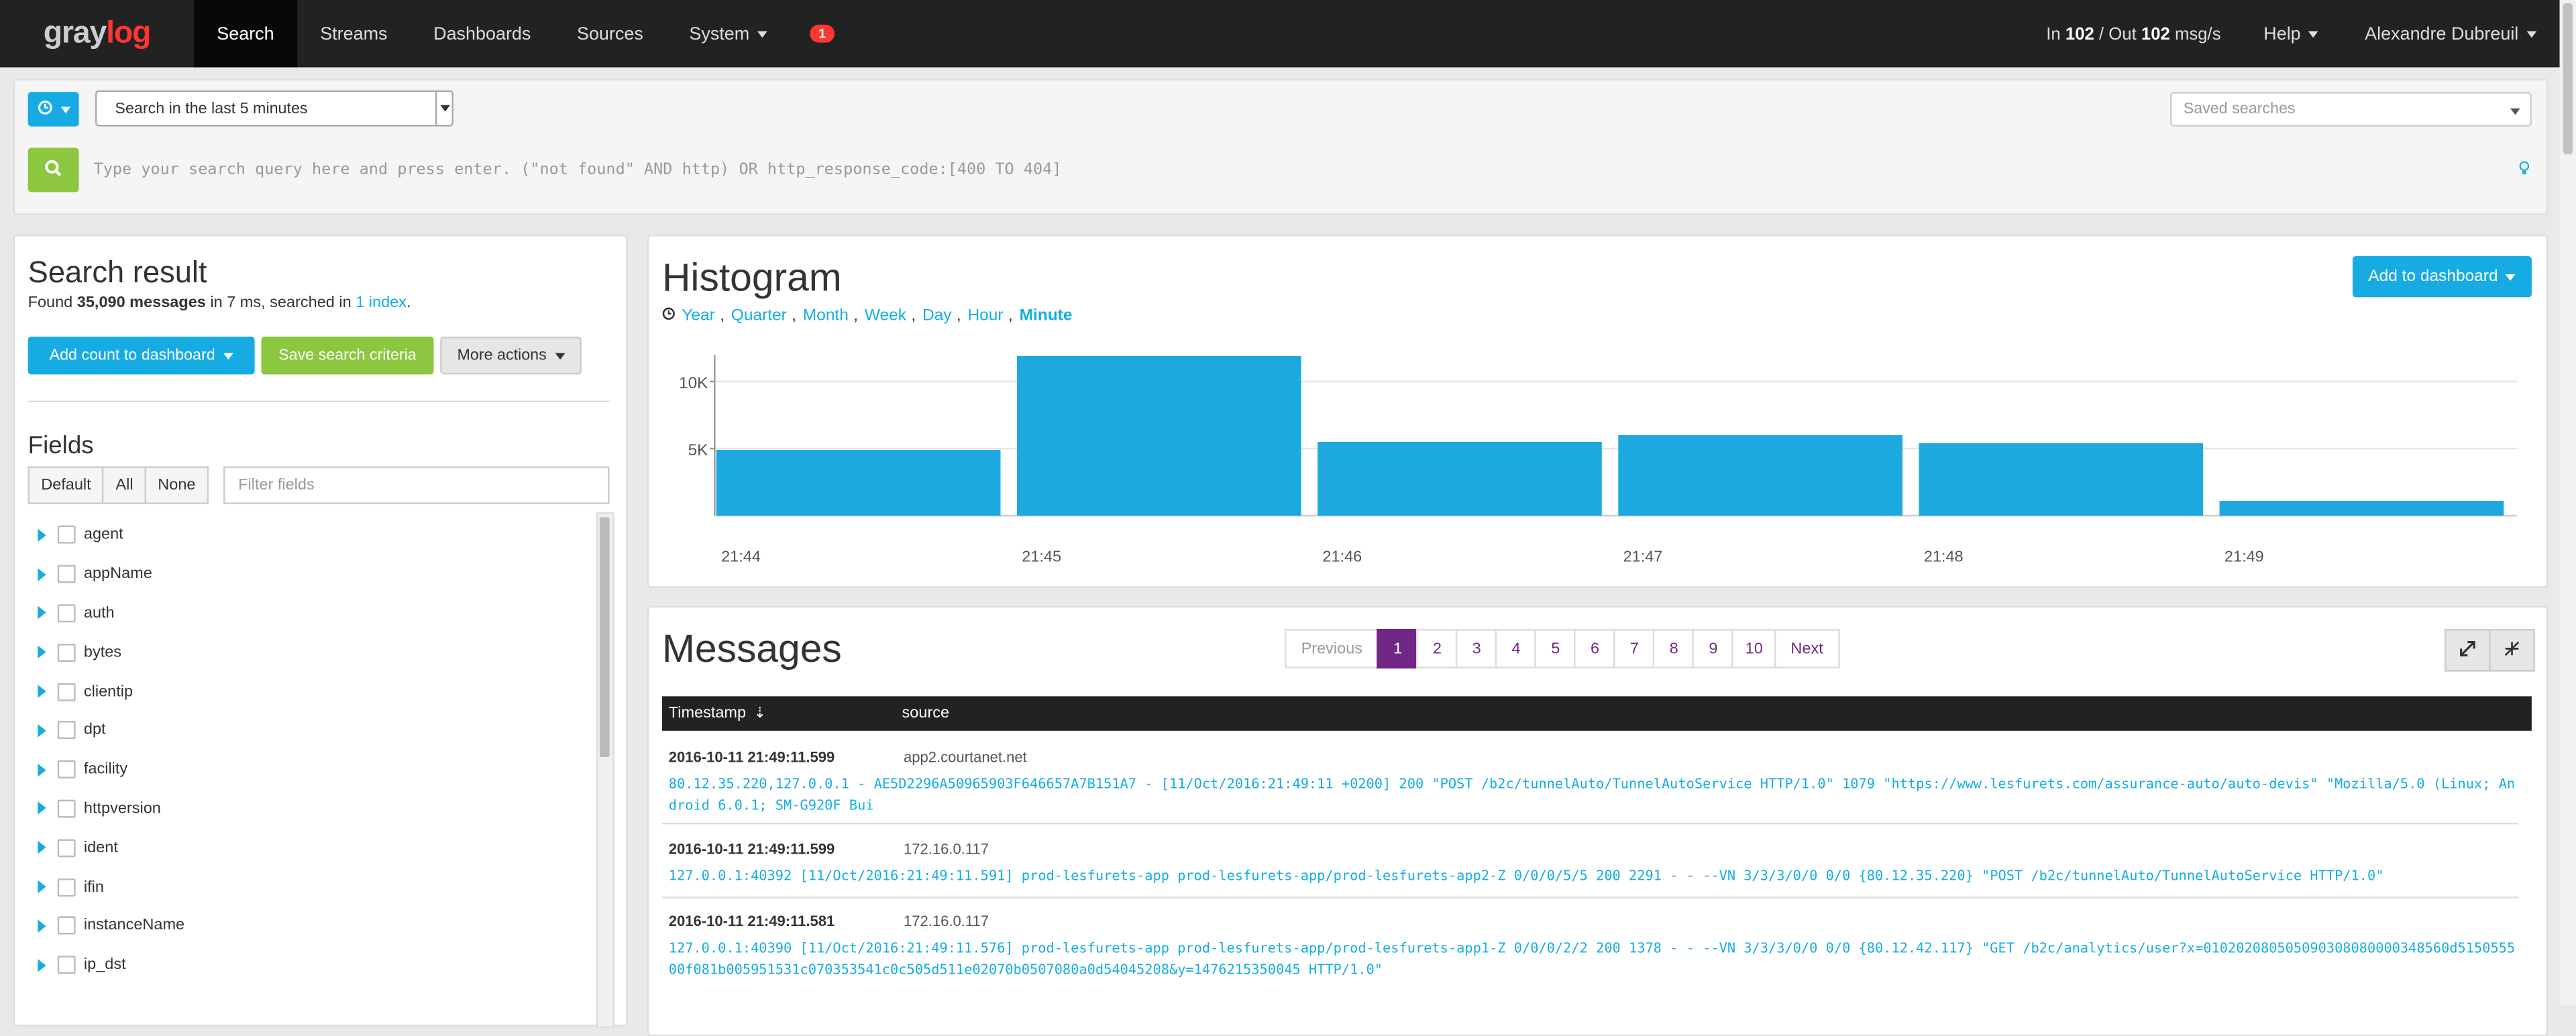 This screenshot has width=2576, height=1036. I want to click on page-scrollbar, so click(2567, 503).